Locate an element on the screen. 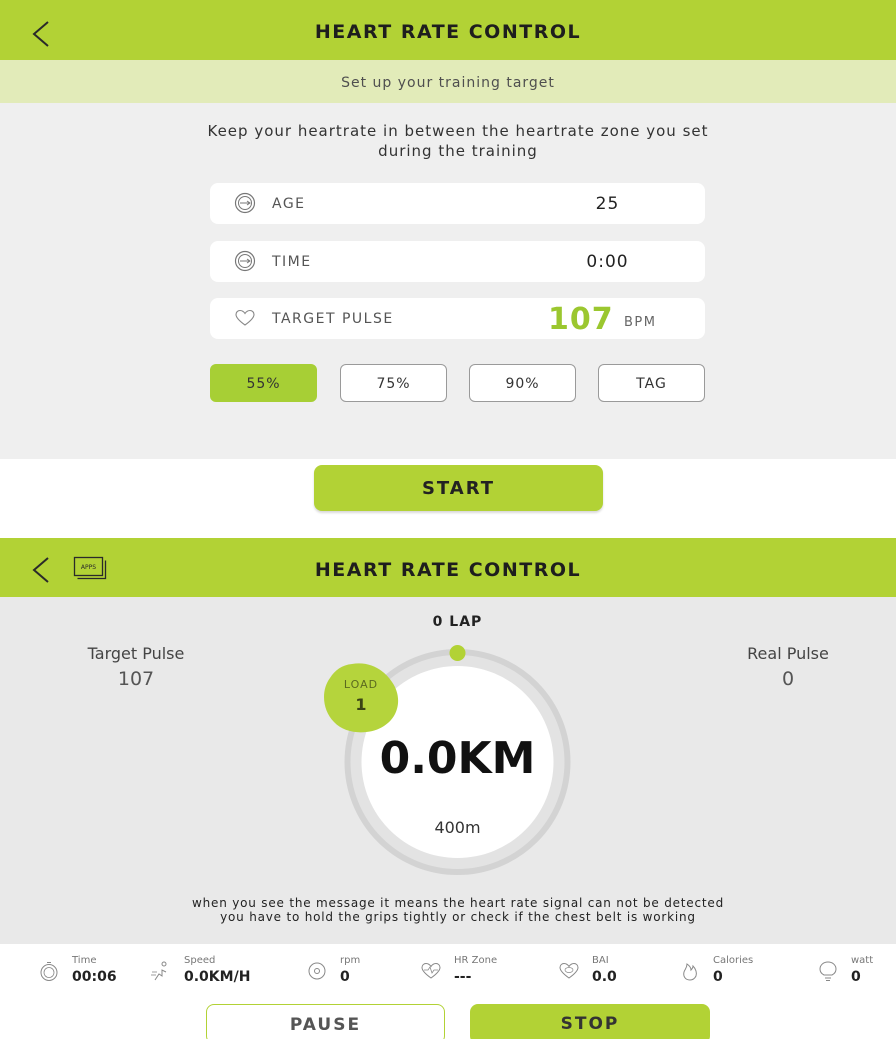  age-label: AGE is located at coordinates (289, 204).